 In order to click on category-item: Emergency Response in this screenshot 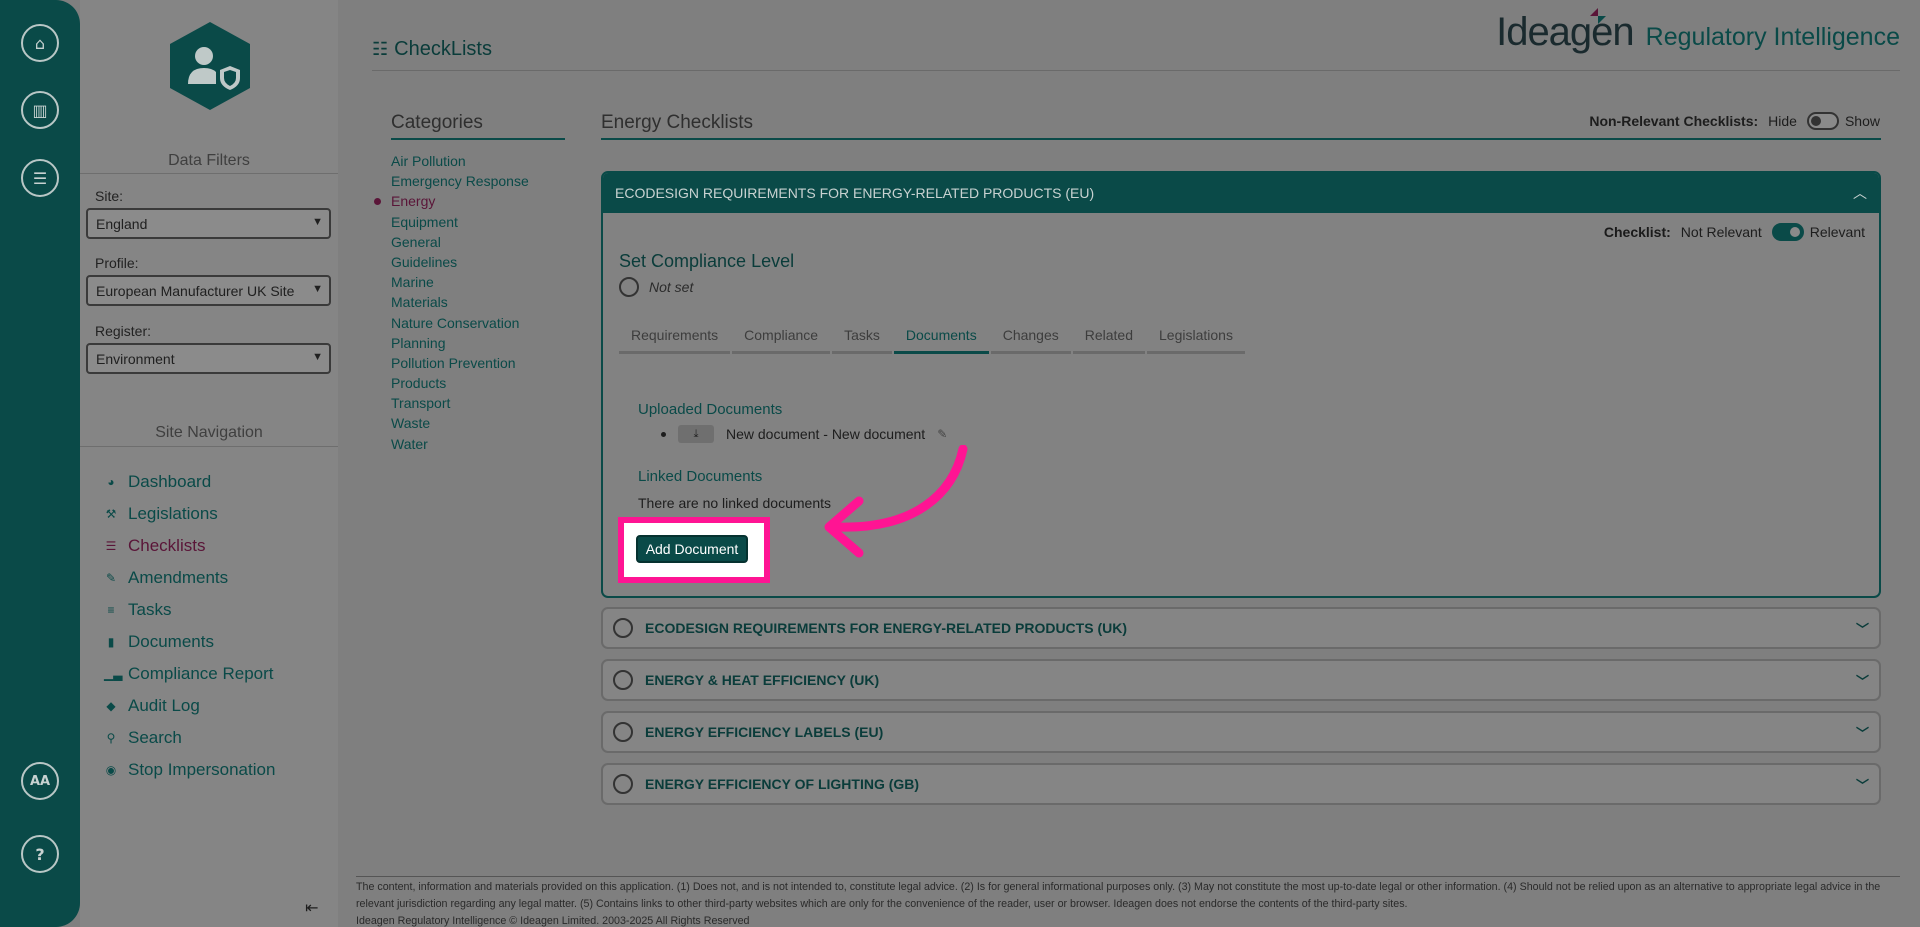, I will do `click(460, 181)`.